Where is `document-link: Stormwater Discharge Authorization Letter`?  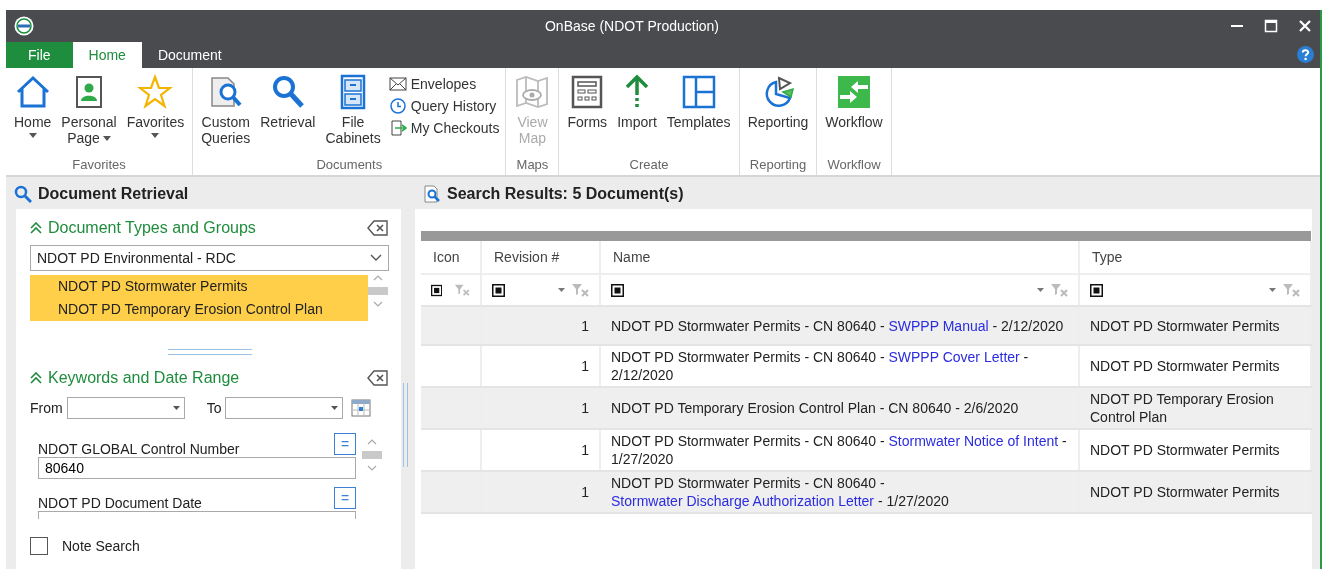 document-link: Stormwater Discharge Authorization Letter is located at coordinates (742, 501).